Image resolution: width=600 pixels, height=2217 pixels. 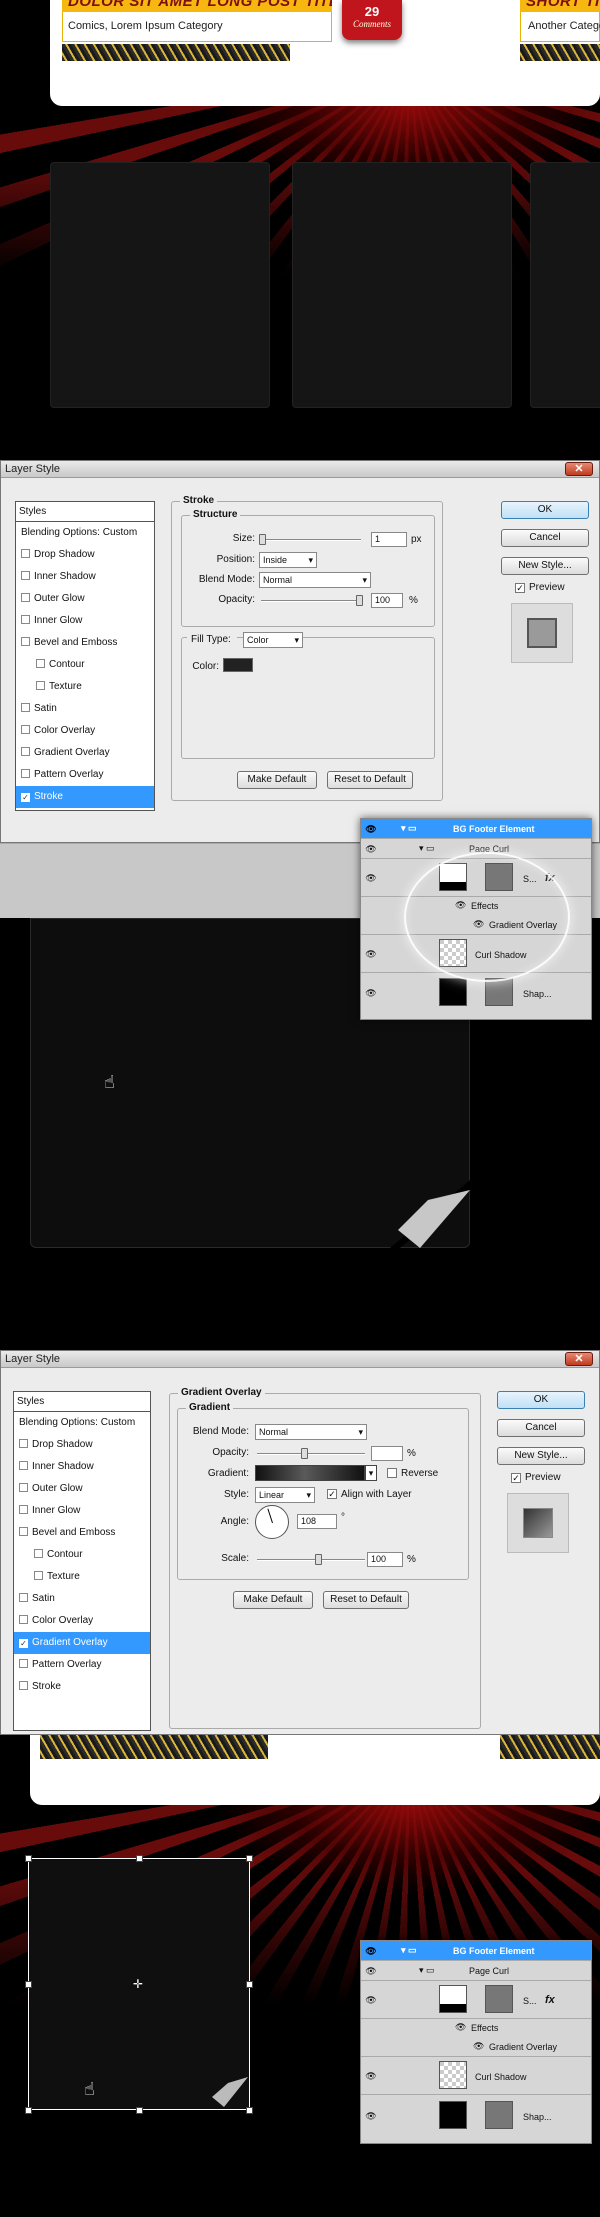 I want to click on size-slider-thumb, so click(x=262, y=539).